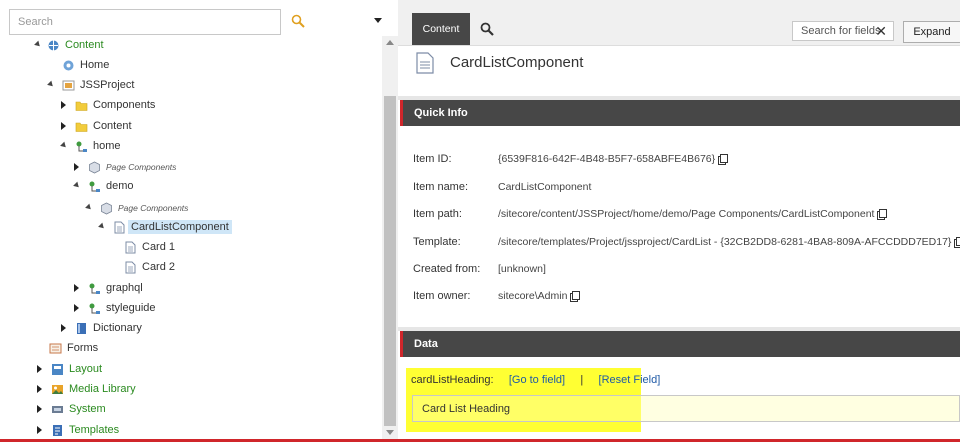 Image resolution: width=960 pixels, height=442 pixels. Describe the element at coordinates (159, 267) in the screenshot. I see `tree-label: Card 2` at that location.